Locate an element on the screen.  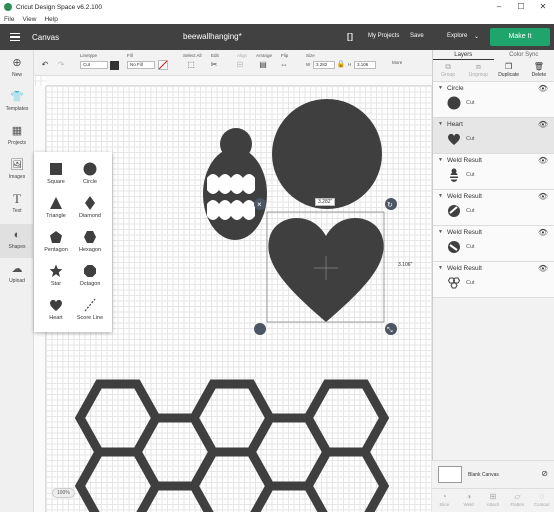
select-all-label: Select All is located at coordinates (192, 55).